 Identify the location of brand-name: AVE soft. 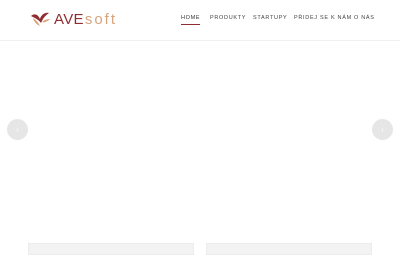
(85, 19).